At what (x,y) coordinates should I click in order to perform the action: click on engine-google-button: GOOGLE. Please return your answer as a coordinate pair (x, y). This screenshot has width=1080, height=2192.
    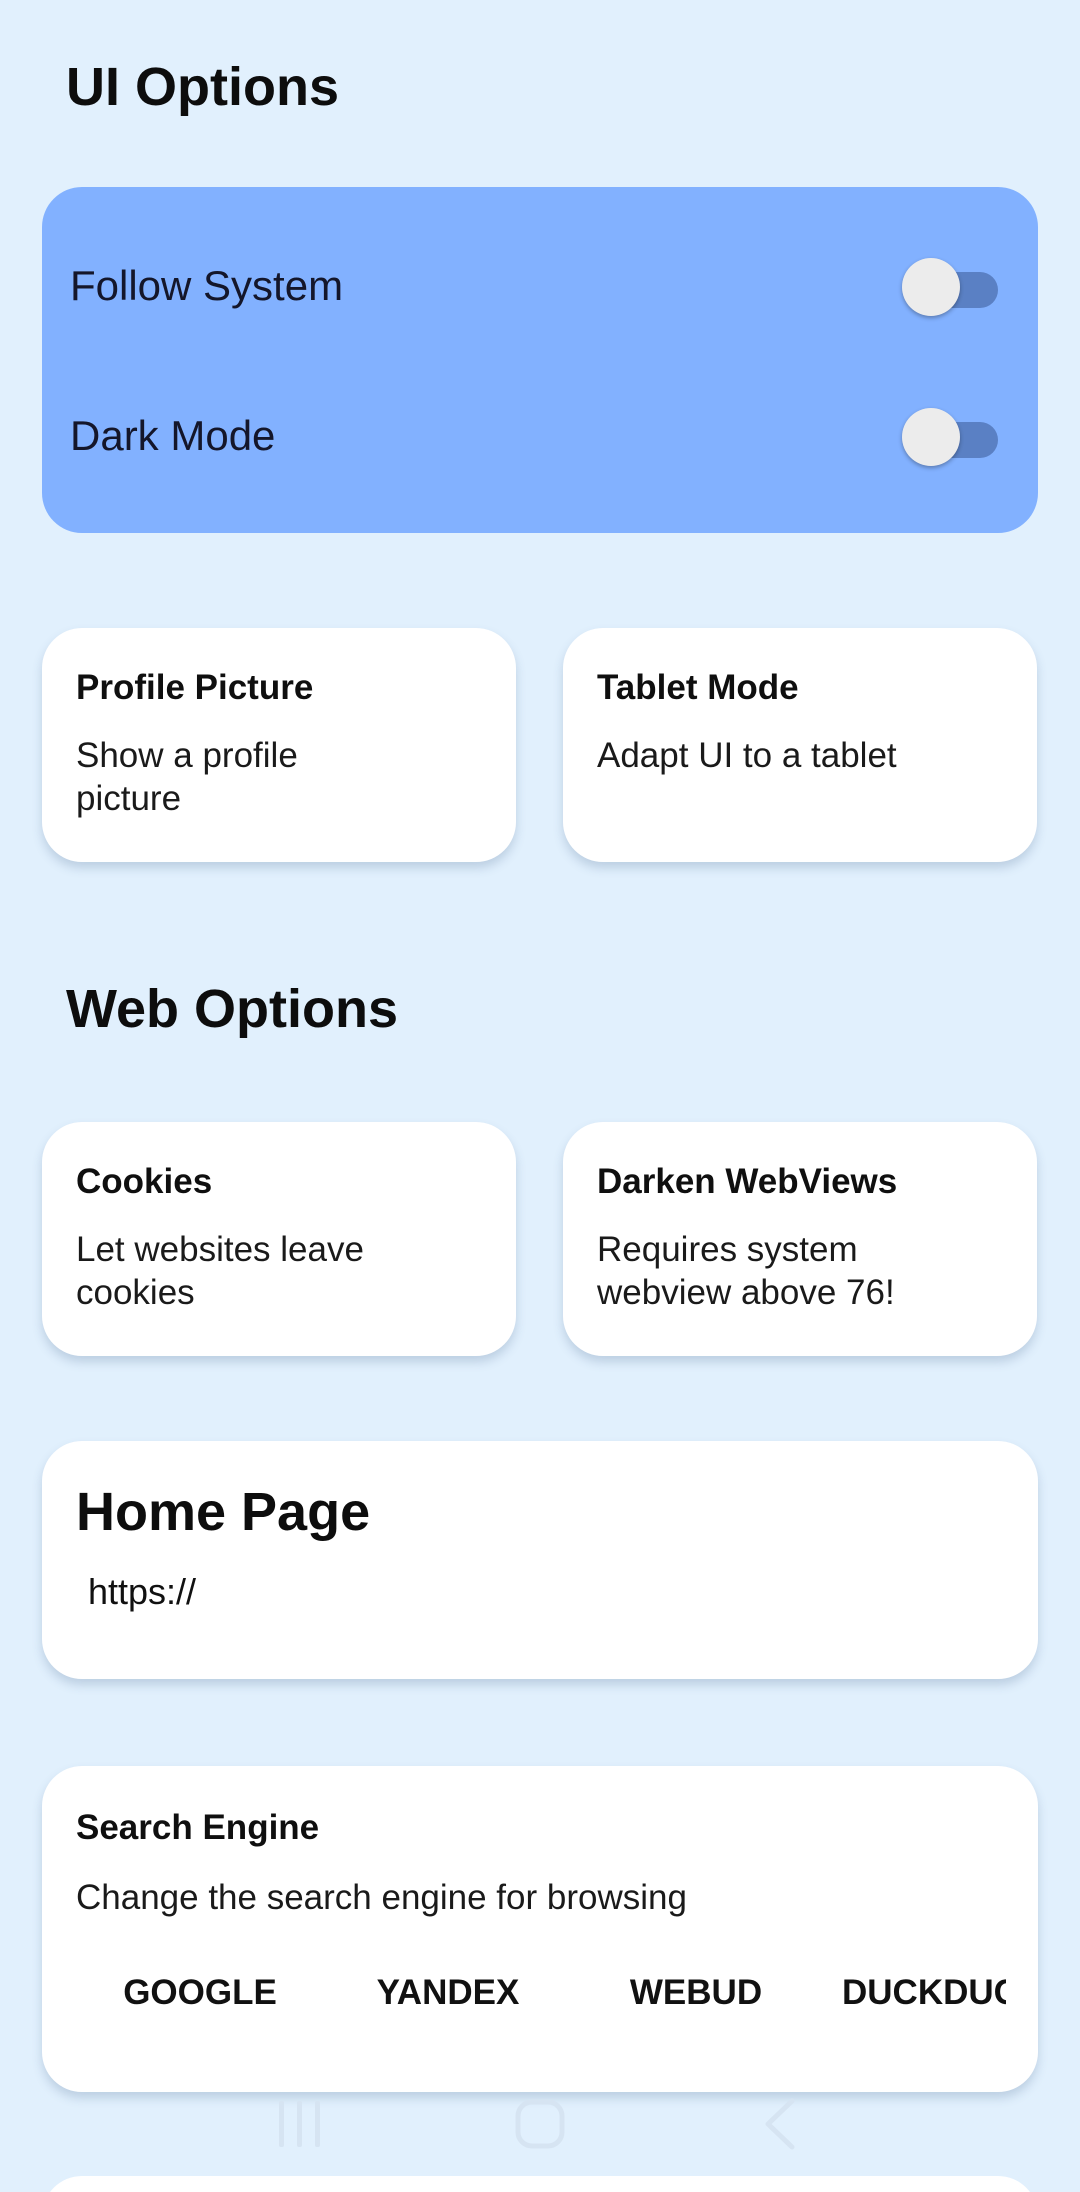
    Looking at the image, I should click on (200, 1993).